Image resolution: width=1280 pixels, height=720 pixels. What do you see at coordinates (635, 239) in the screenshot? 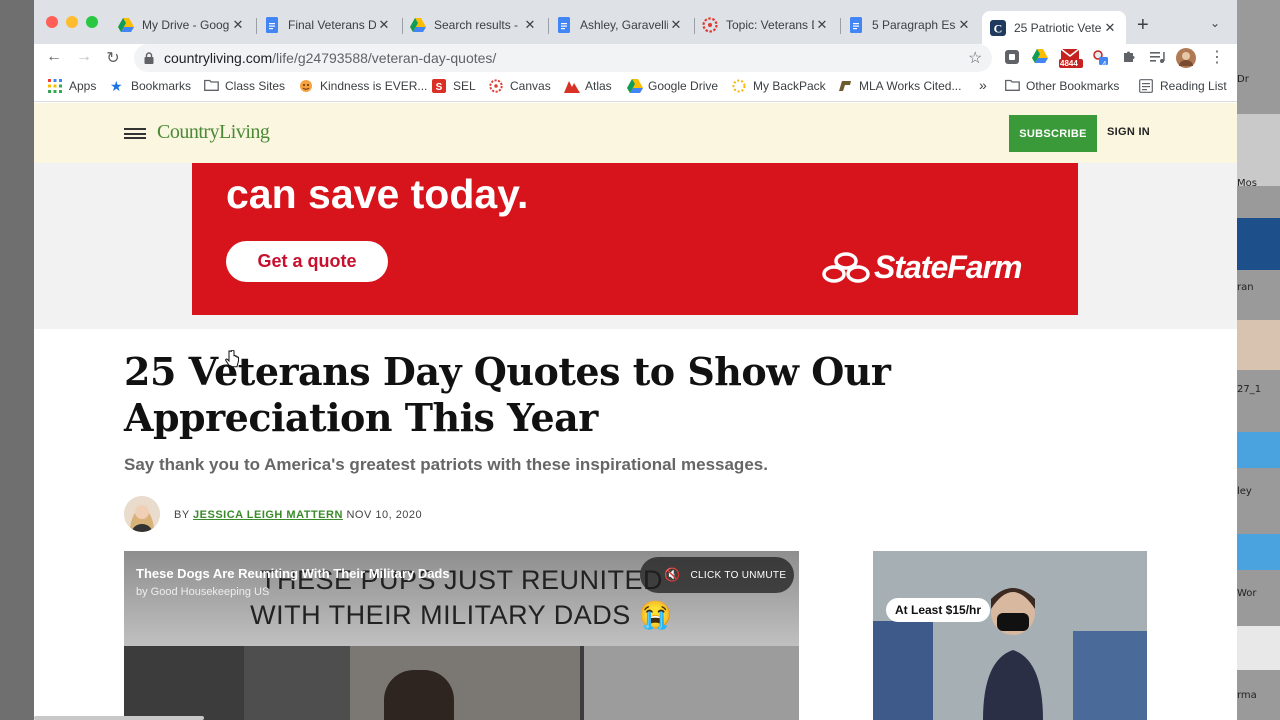
I see `state-farm-banner-ad: can save today. Get a quote StateFarm` at bounding box center [635, 239].